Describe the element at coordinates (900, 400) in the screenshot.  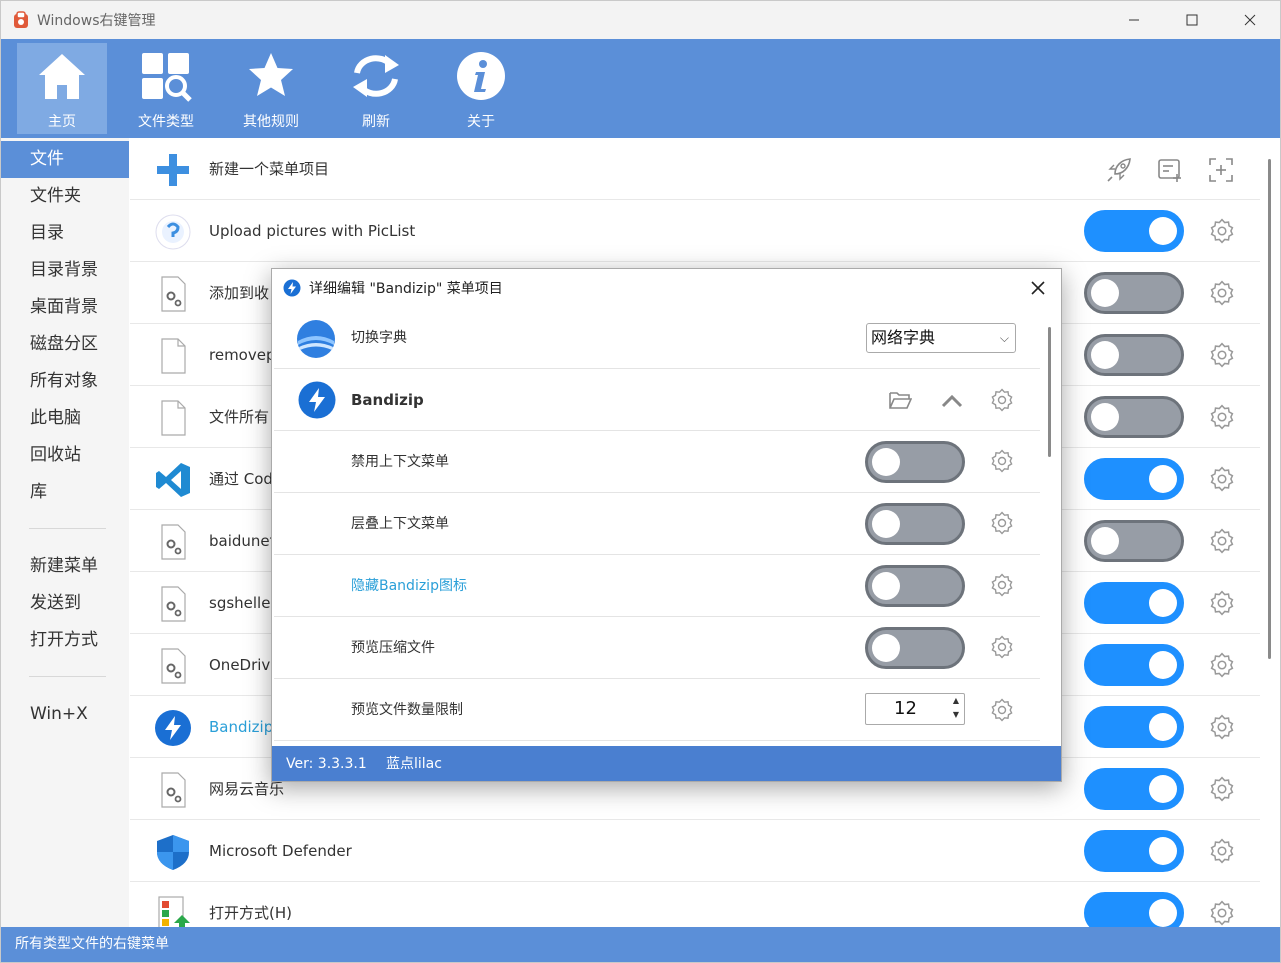
I see `folder-open-icon` at that location.